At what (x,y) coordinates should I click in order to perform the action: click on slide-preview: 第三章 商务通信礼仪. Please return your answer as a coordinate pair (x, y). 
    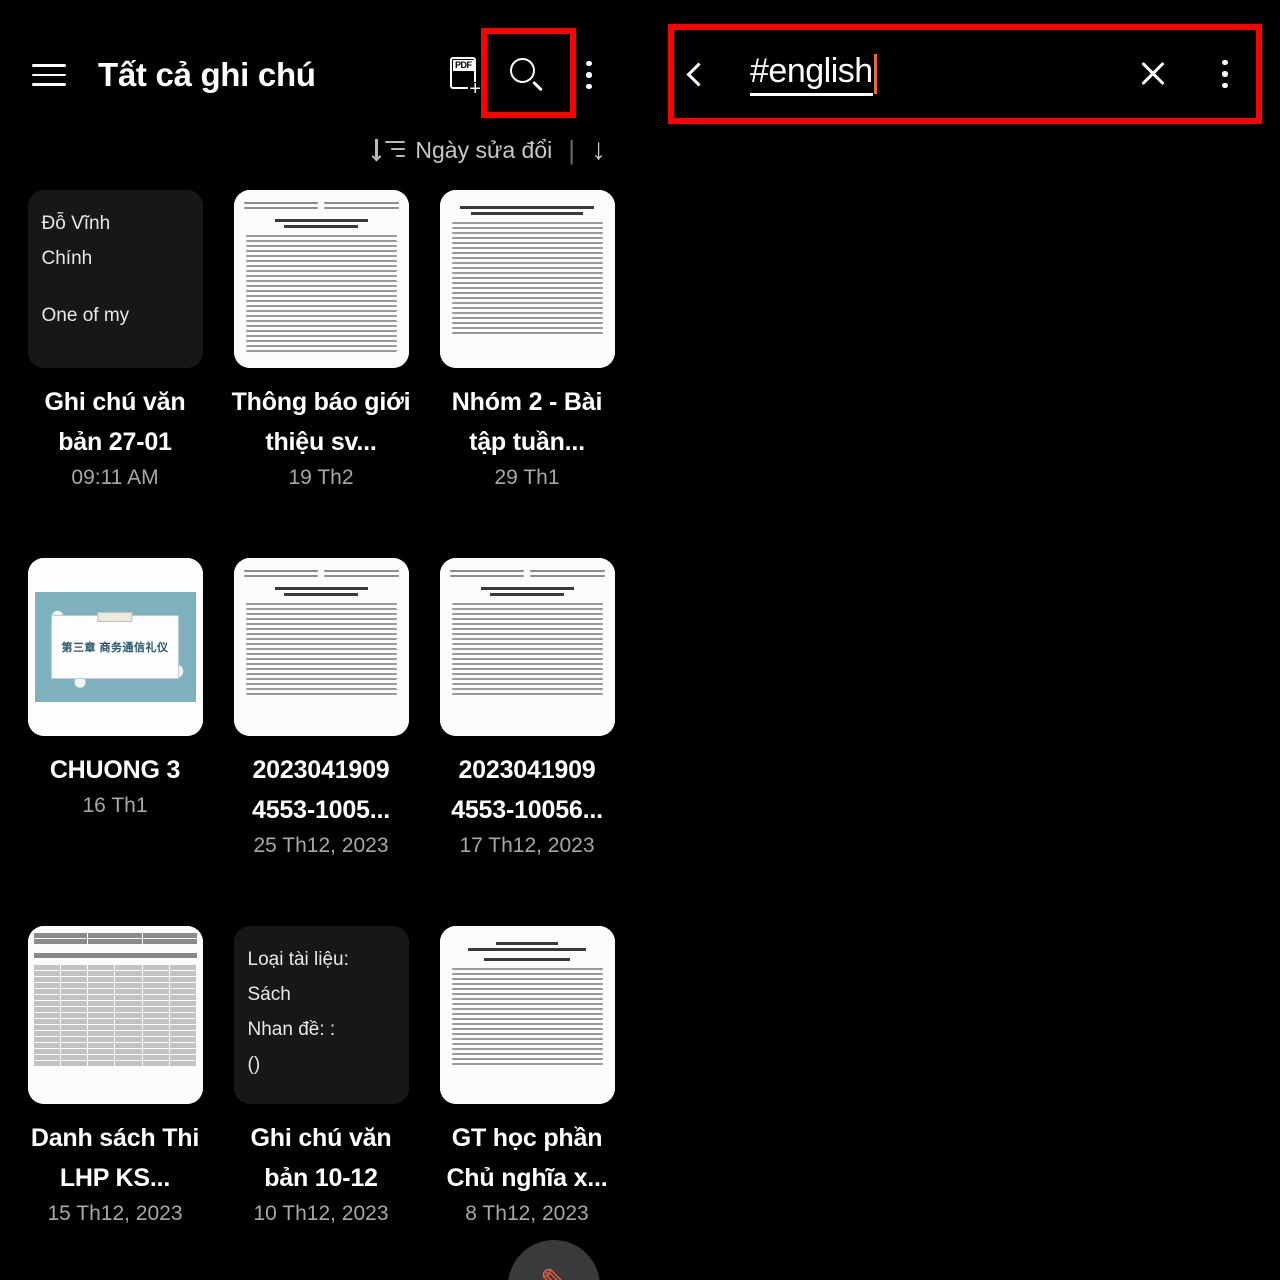
    Looking at the image, I should click on (115, 647).